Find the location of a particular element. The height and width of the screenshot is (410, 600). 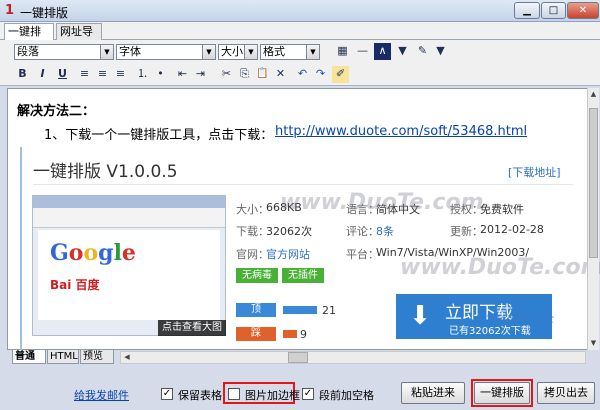

delete-icon: ✕ is located at coordinates (280, 74).